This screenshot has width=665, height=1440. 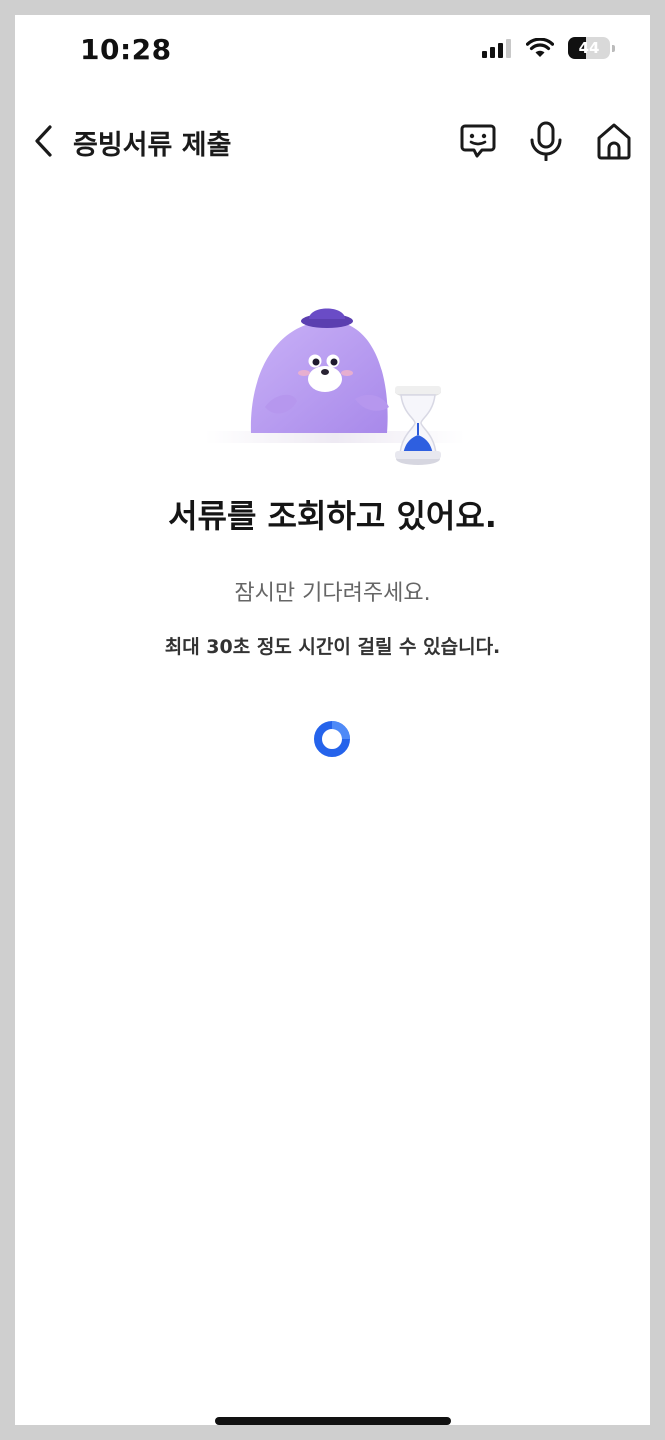 I want to click on battery-level: 44, so click(x=589, y=48).